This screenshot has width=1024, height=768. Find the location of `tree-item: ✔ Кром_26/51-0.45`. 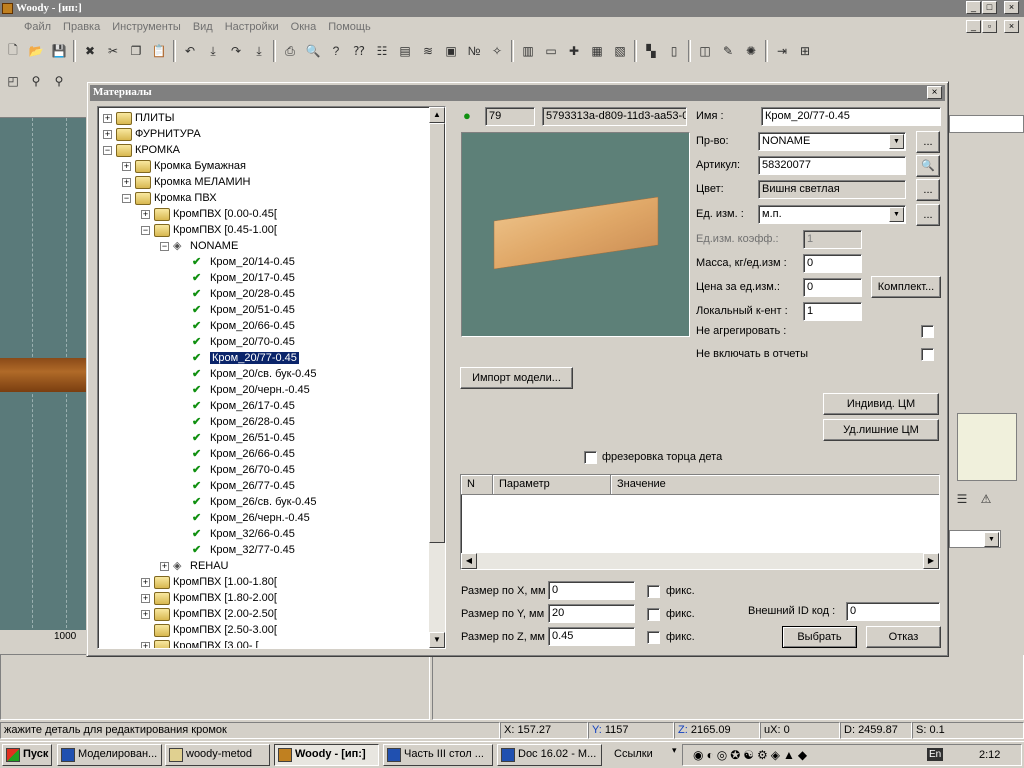

tree-item: ✔ Кром_26/51-0.45 is located at coordinates (243, 438).